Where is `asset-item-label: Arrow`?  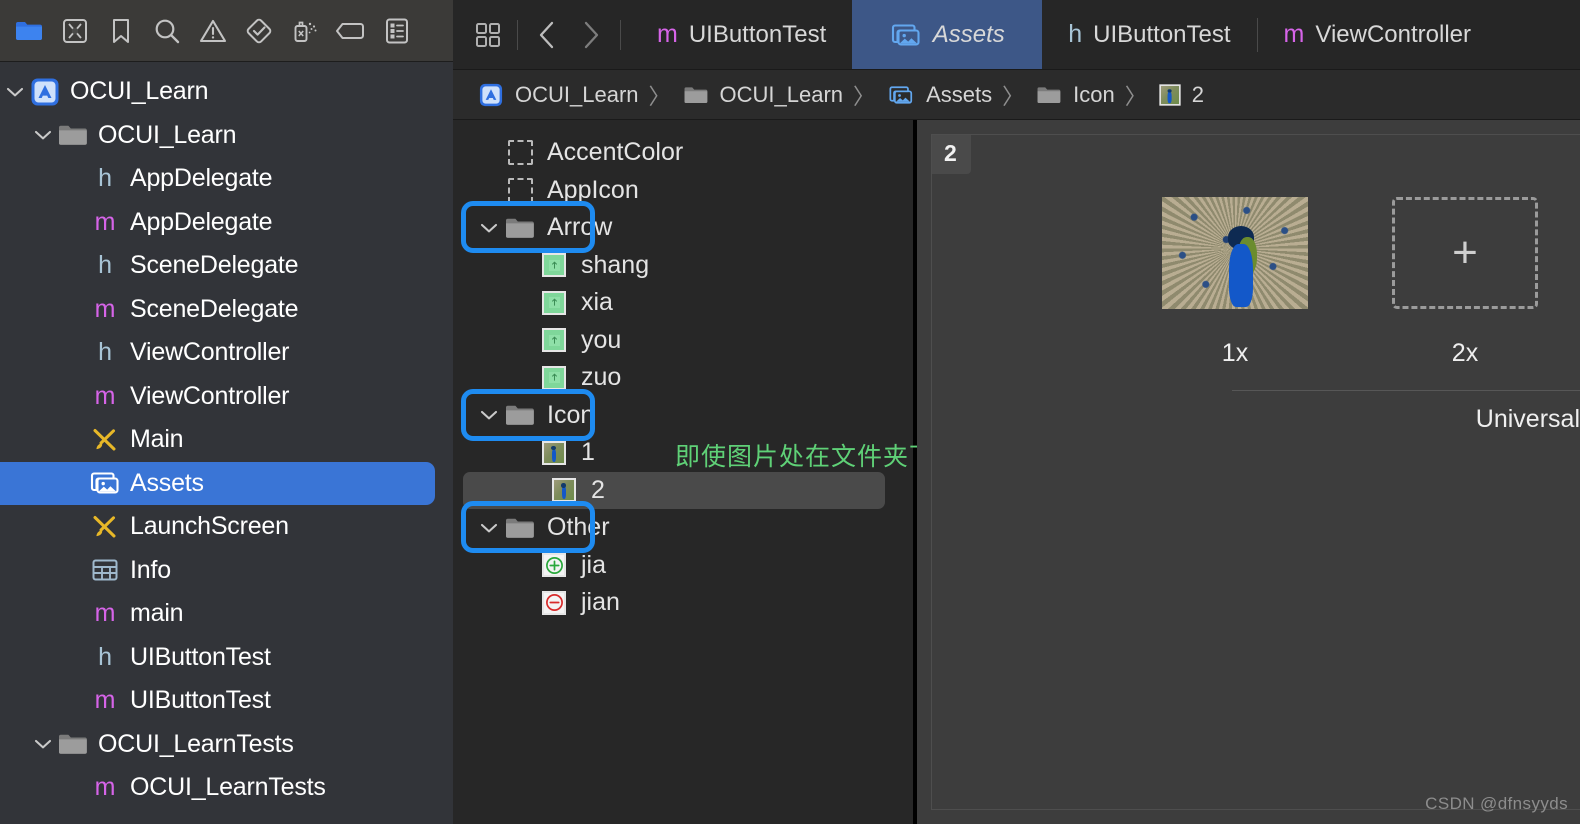
asset-item-label: Arrow is located at coordinates (580, 227).